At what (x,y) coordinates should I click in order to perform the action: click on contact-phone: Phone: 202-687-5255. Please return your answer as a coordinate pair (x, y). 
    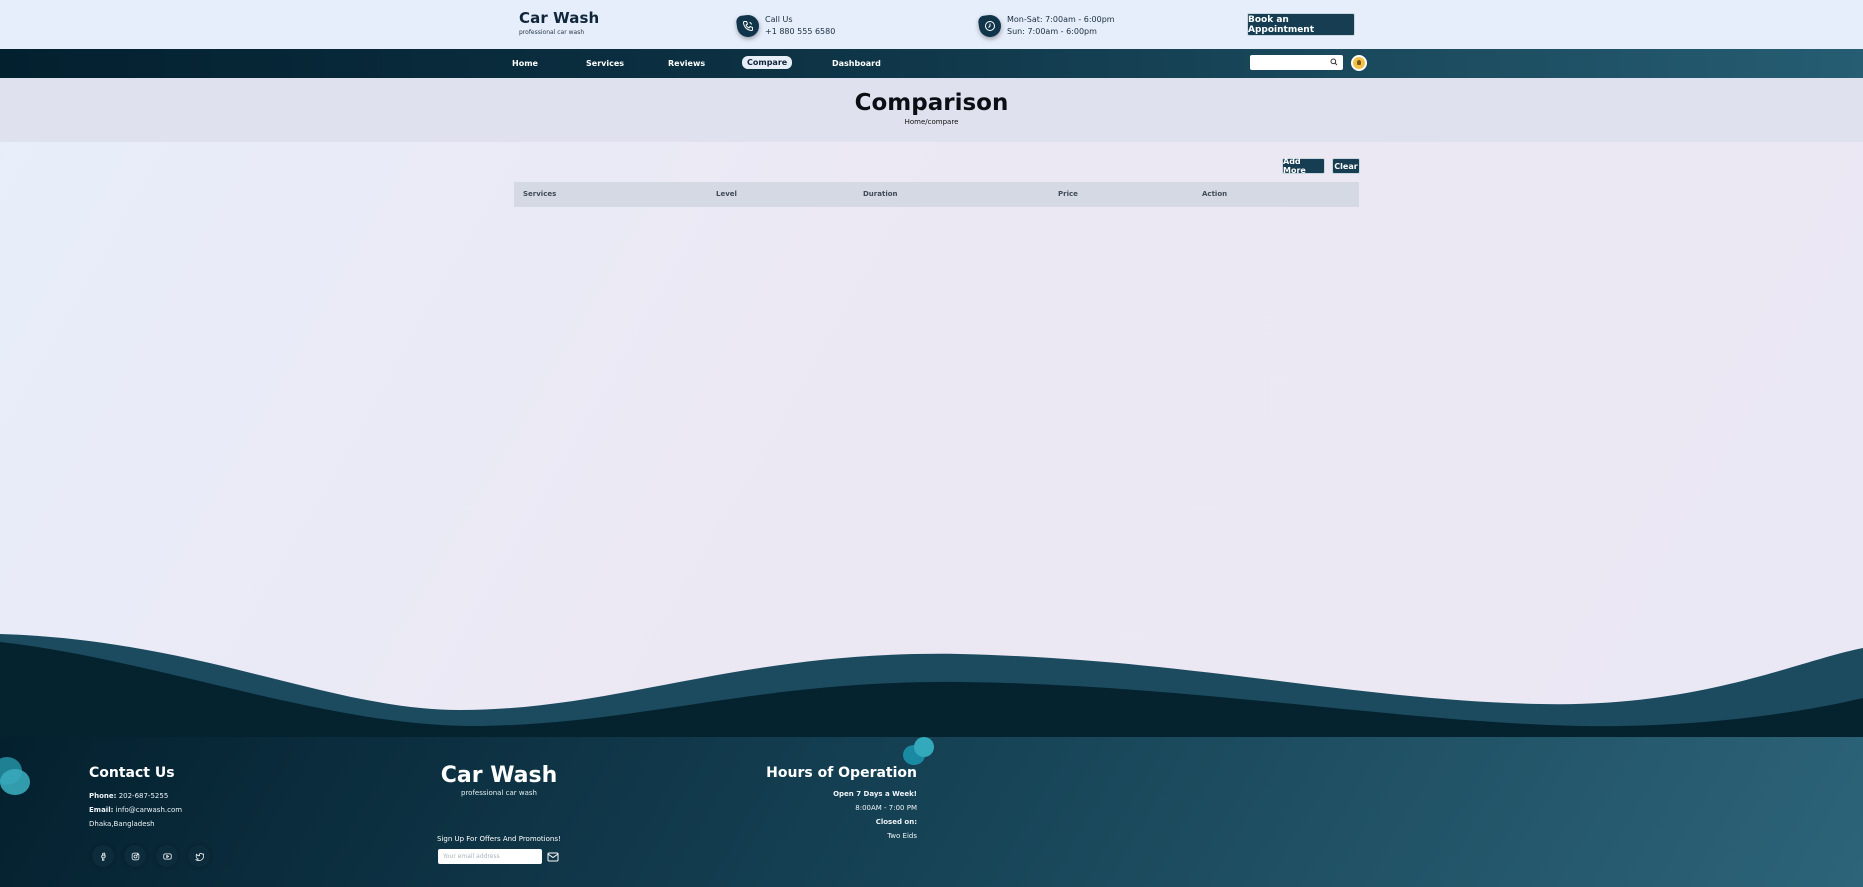
    Looking at the image, I should click on (128, 796).